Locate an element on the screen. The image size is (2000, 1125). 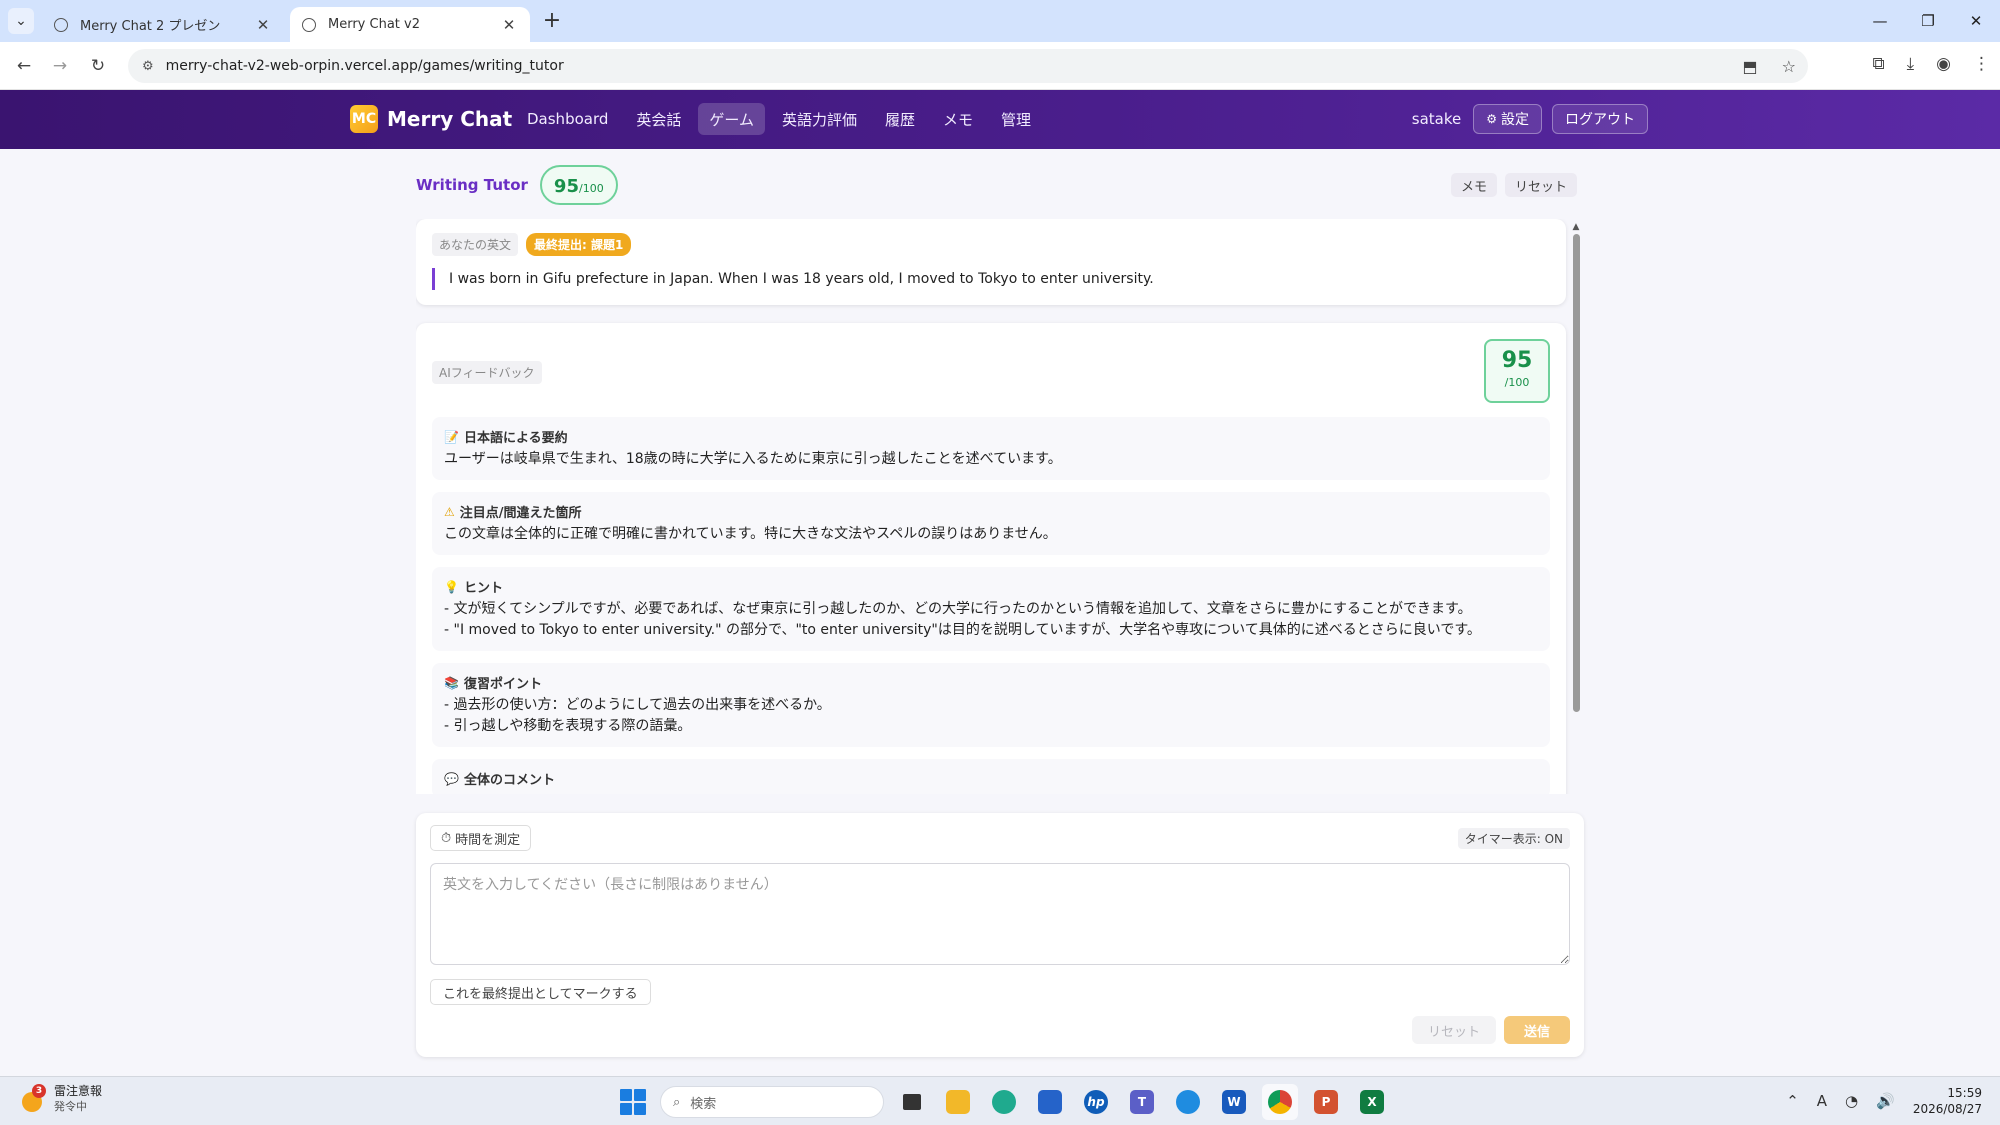
sync-app-icon is located at coordinates (1188, 1102).